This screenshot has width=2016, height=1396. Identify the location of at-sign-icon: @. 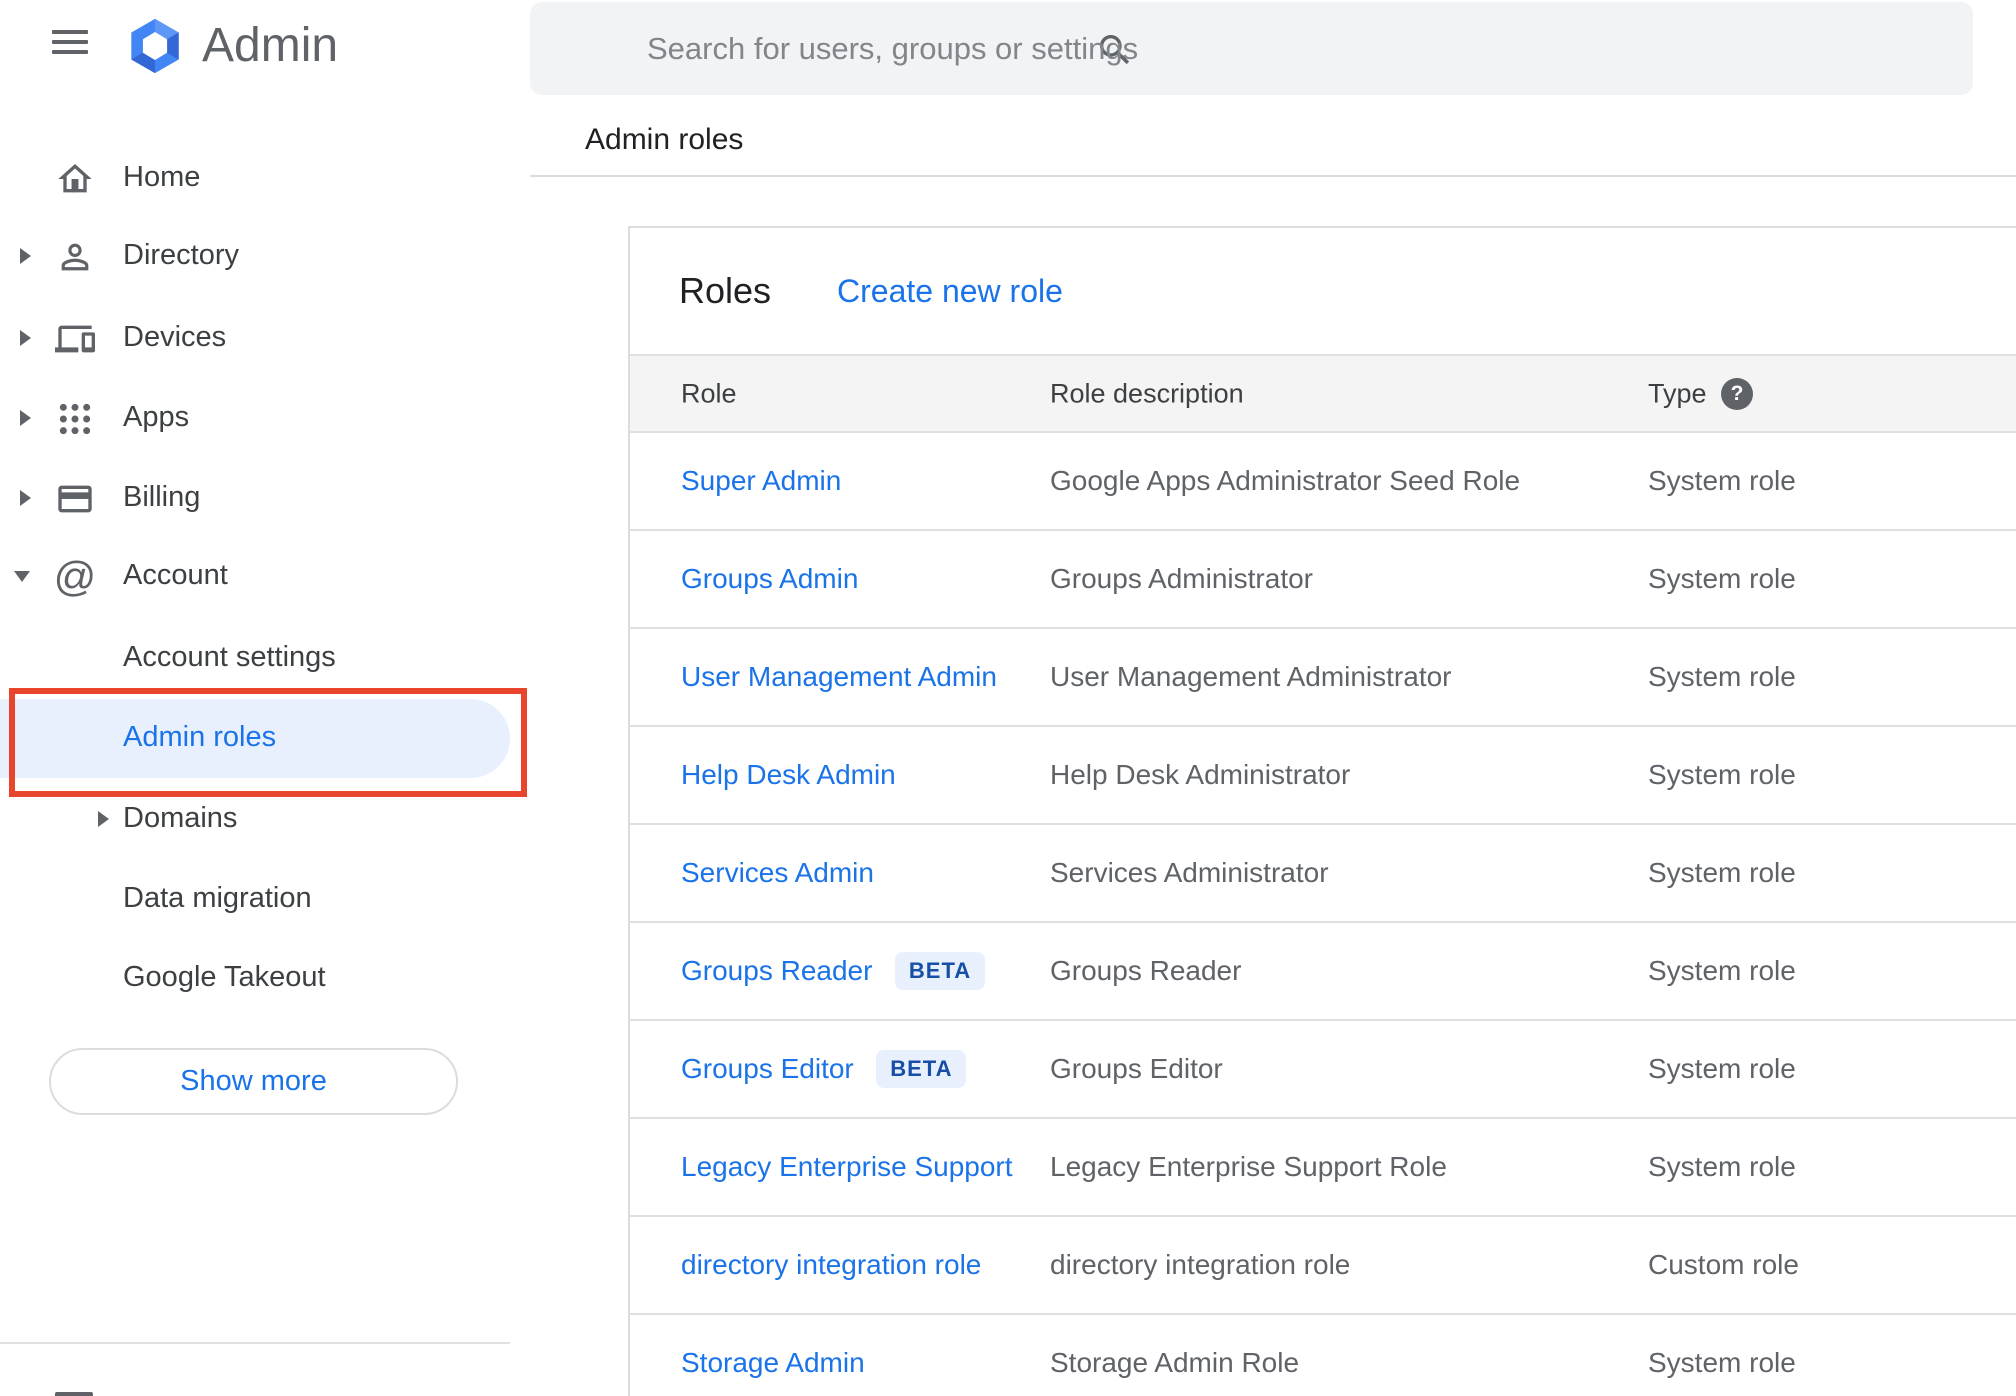
(75, 576).